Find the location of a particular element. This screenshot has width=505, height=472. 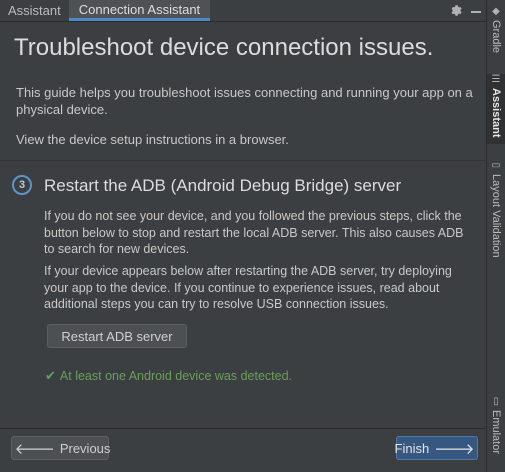

layout-icon: ▭ is located at coordinates (496, 165).